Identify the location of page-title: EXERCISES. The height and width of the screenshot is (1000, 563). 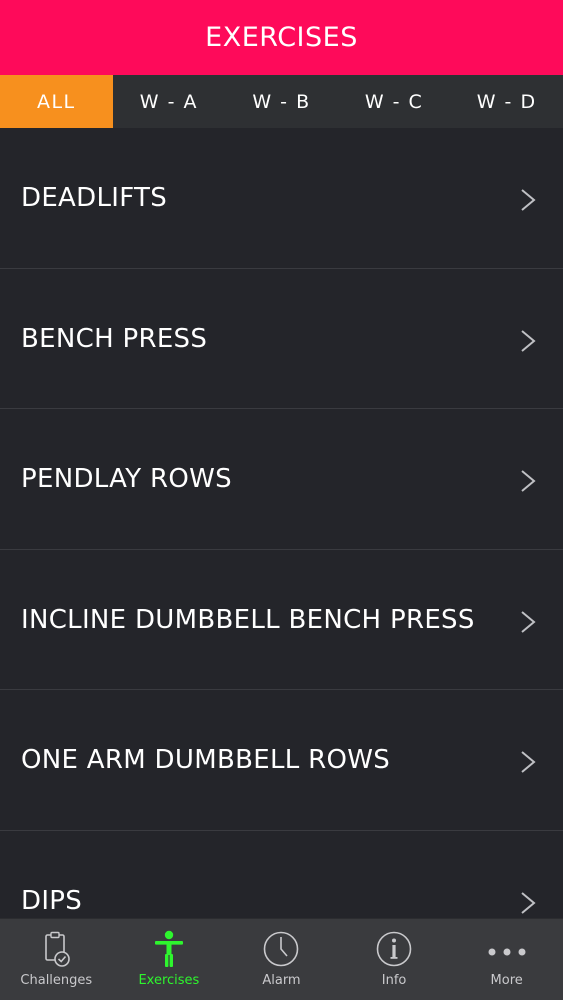
(281, 37).